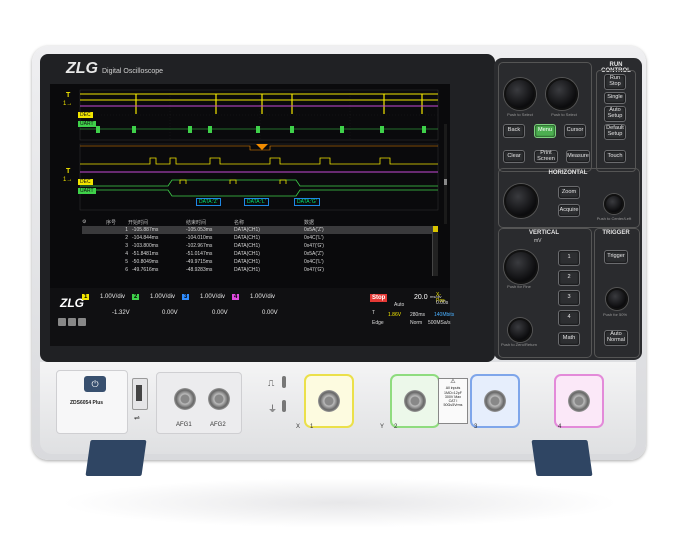 The height and width of the screenshot is (558, 676). Describe the element at coordinates (614, 218) in the screenshot. I see `push-center-label: Push to Center/Left` at that location.